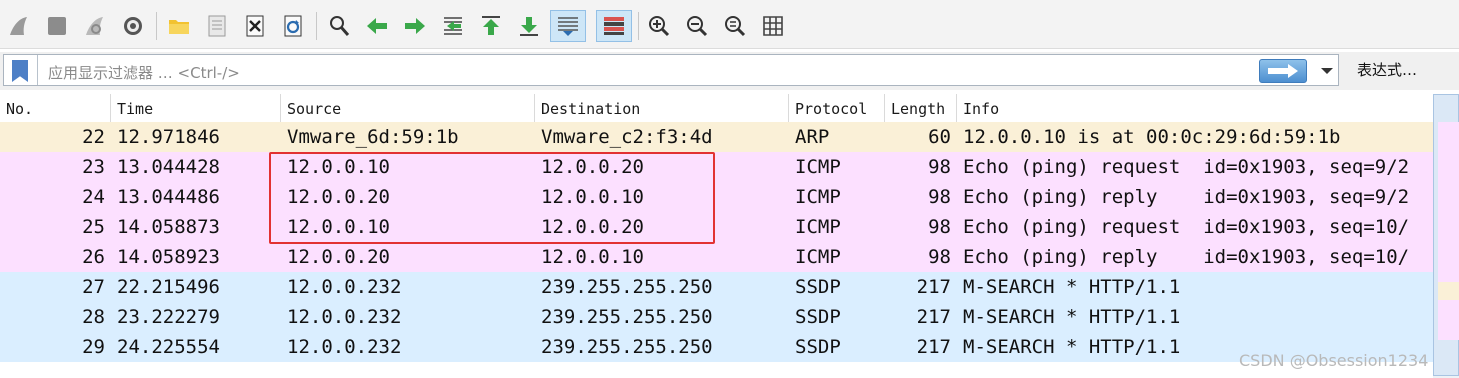 This screenshot has width=1459, height=378. Describe the element at coordinates (196, 108) in the screenshot. I see `column-header-time: Time` at that location.